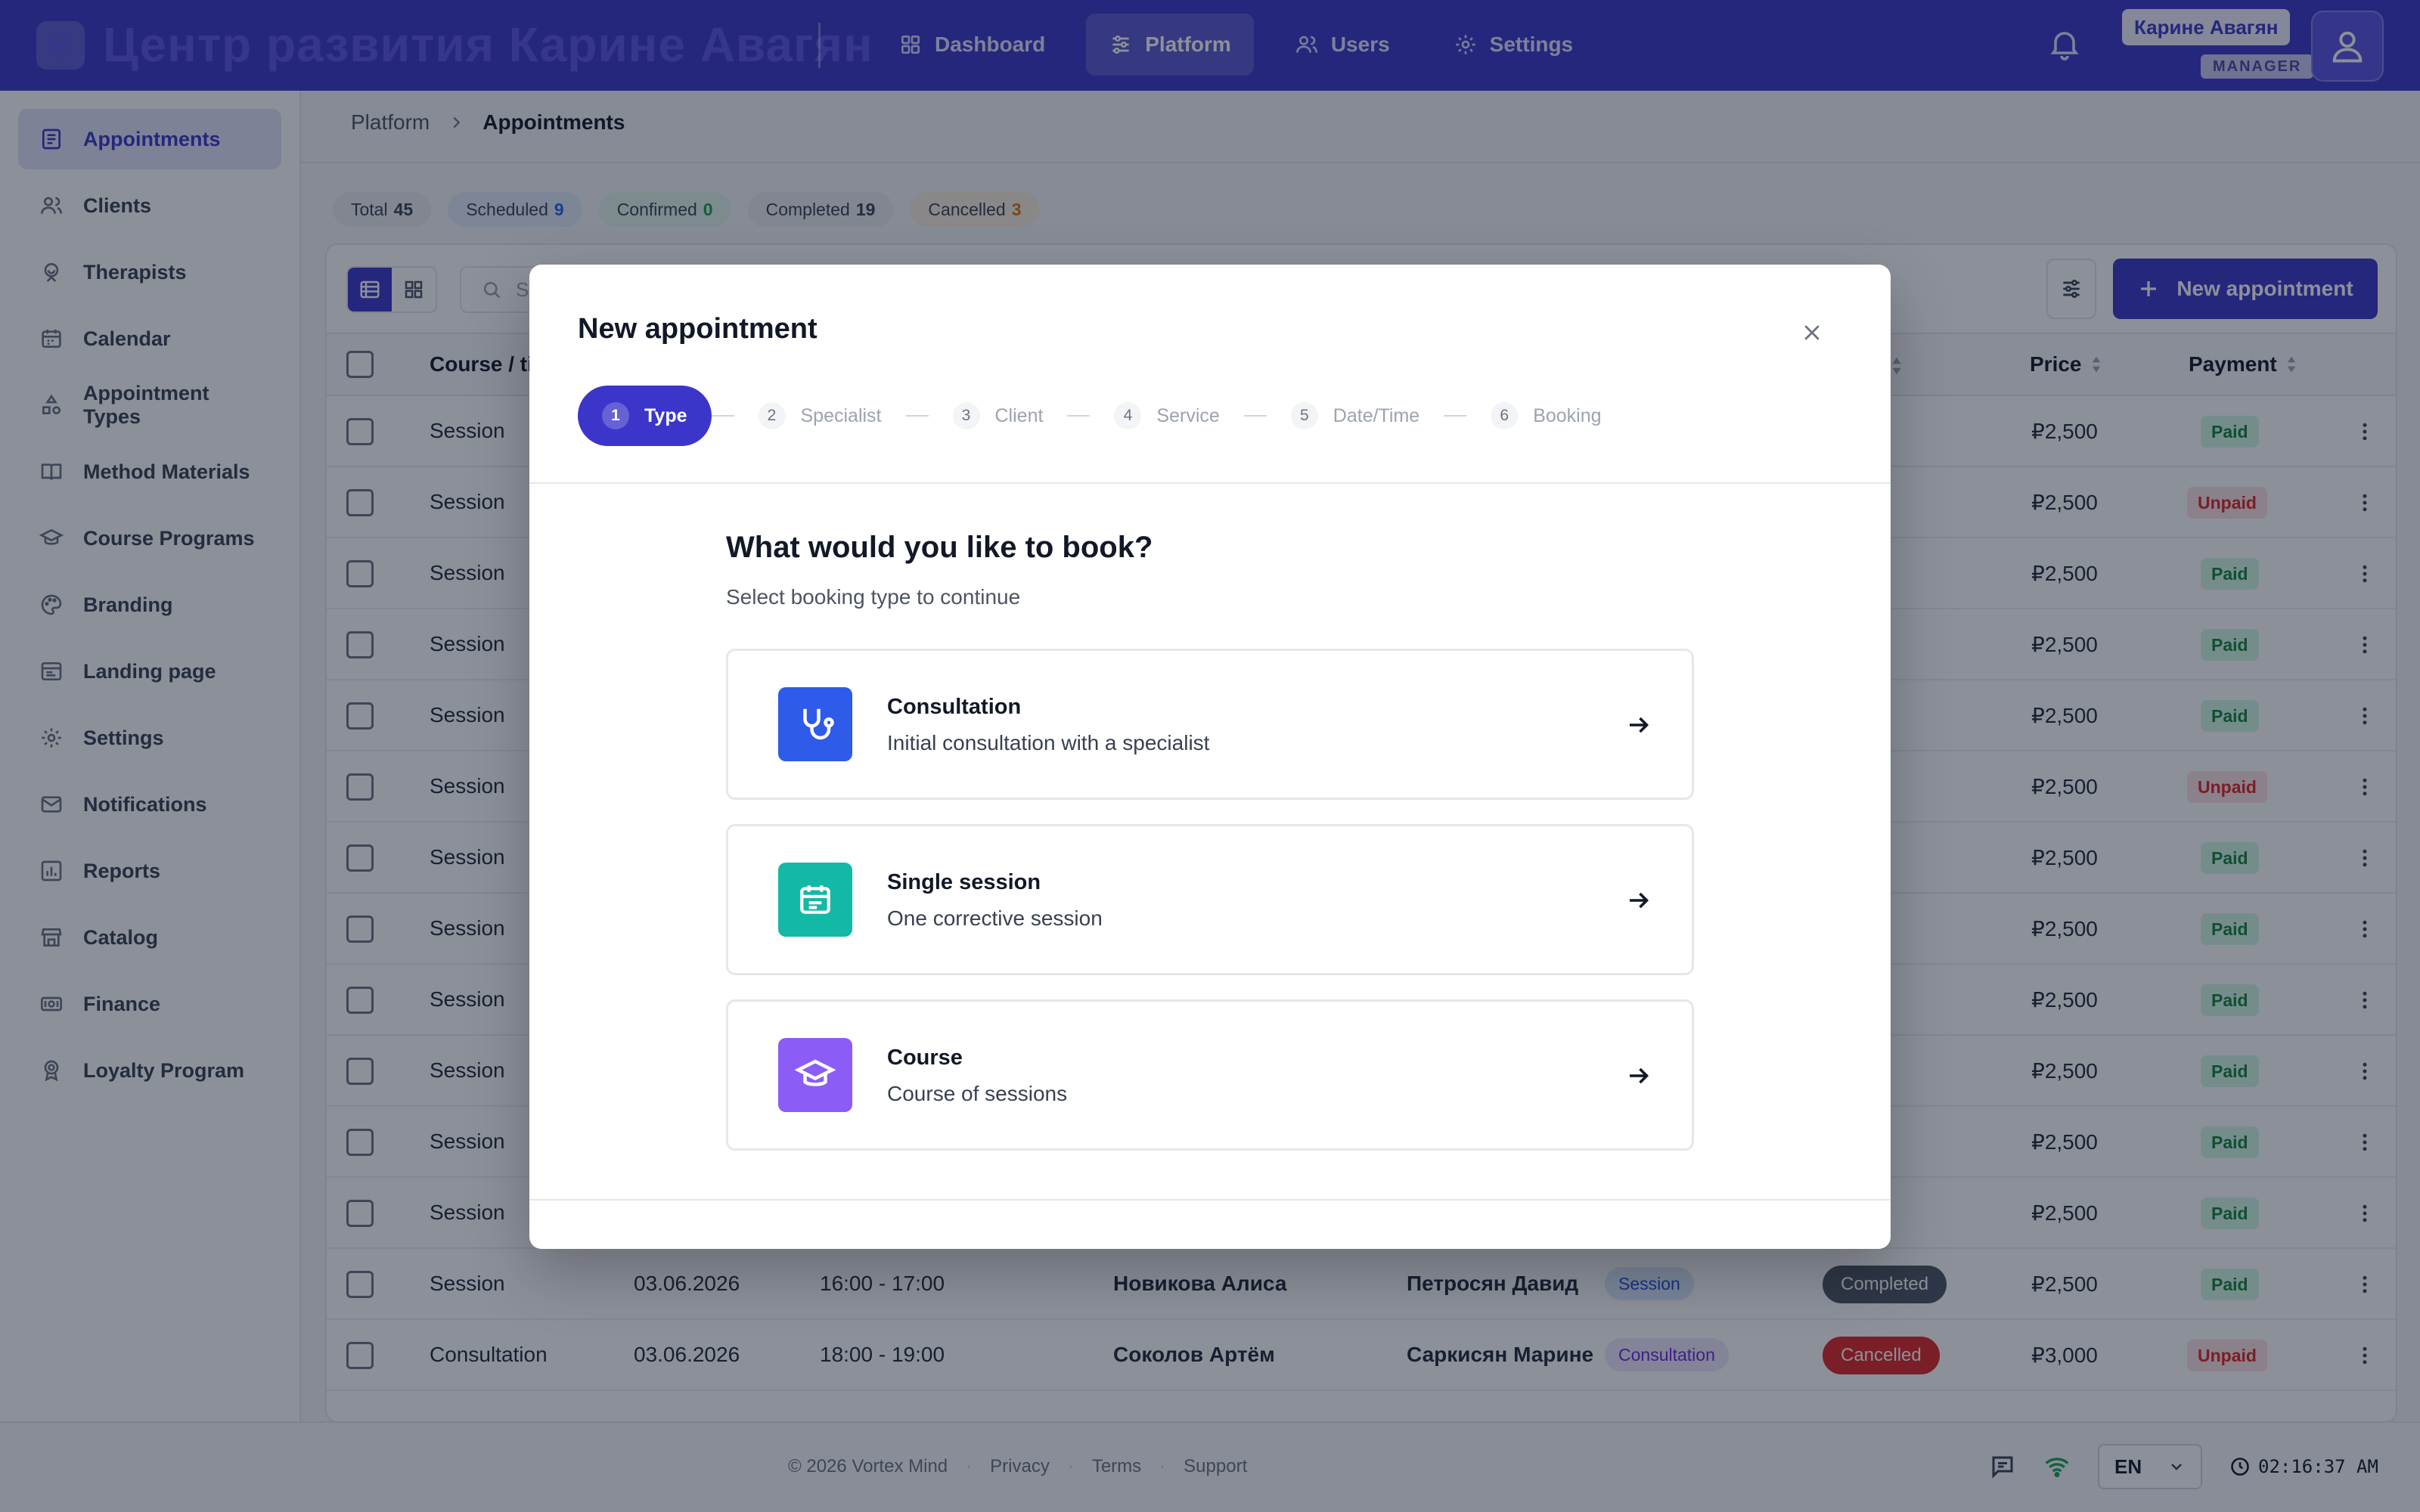  I want to click on option-title: Single session, so click(964, 882).